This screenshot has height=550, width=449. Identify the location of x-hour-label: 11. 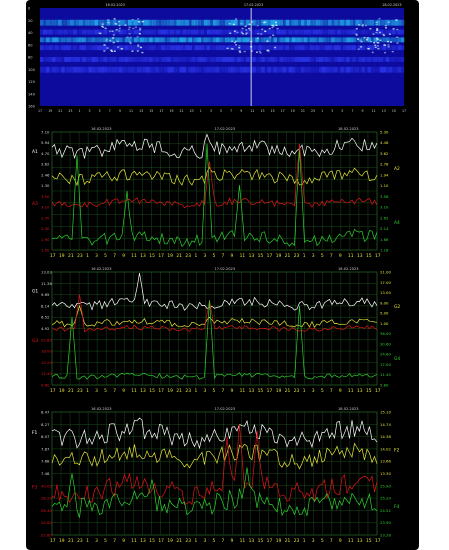
(134, 256).